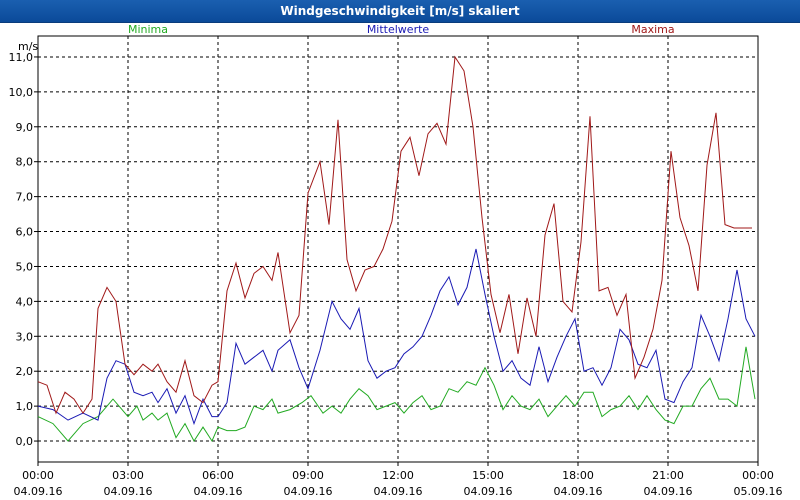  Describe the element at coordinates (25, 301) in the screenshot. I see `y-tick-label: 4,0` at that location.